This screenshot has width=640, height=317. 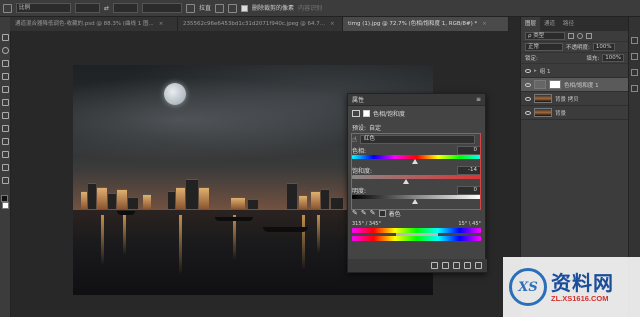 I want to click on straighten-icon, so click(x=191, y=8).